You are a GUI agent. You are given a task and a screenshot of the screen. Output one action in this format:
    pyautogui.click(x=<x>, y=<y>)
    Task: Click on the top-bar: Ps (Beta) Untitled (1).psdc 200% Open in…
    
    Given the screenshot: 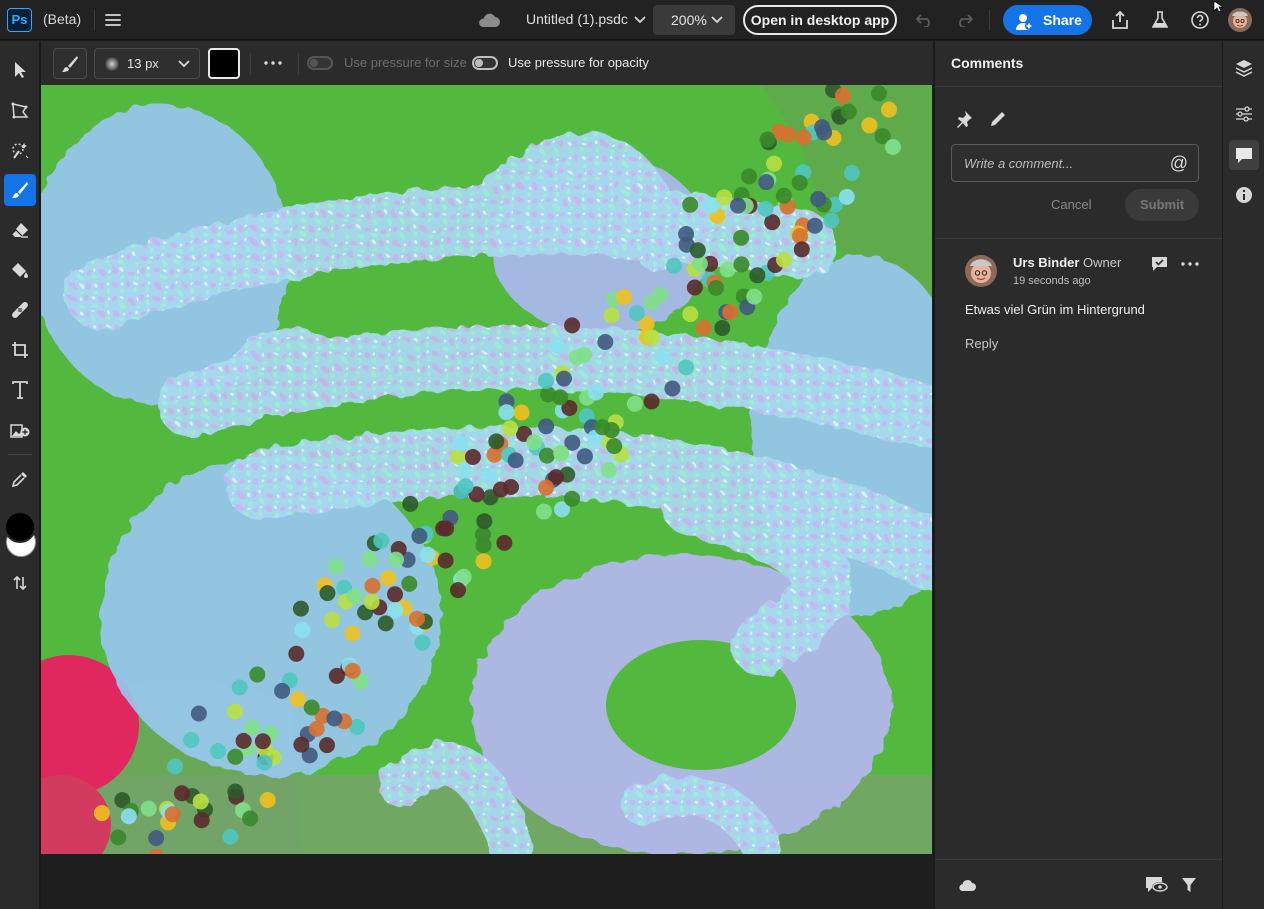 What is the action you would take?
    pyautogui.click(x=632, y=20)
    